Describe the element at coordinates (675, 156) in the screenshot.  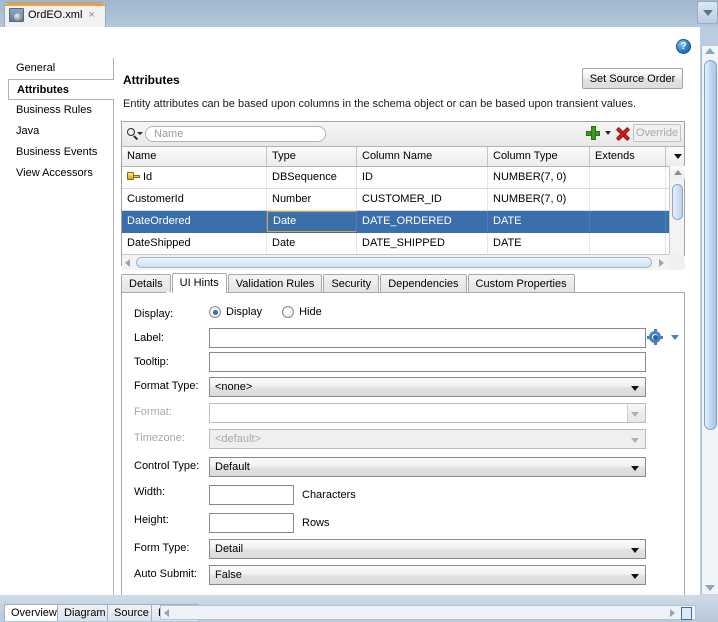
I see `grid-column-menu-button` at that location.